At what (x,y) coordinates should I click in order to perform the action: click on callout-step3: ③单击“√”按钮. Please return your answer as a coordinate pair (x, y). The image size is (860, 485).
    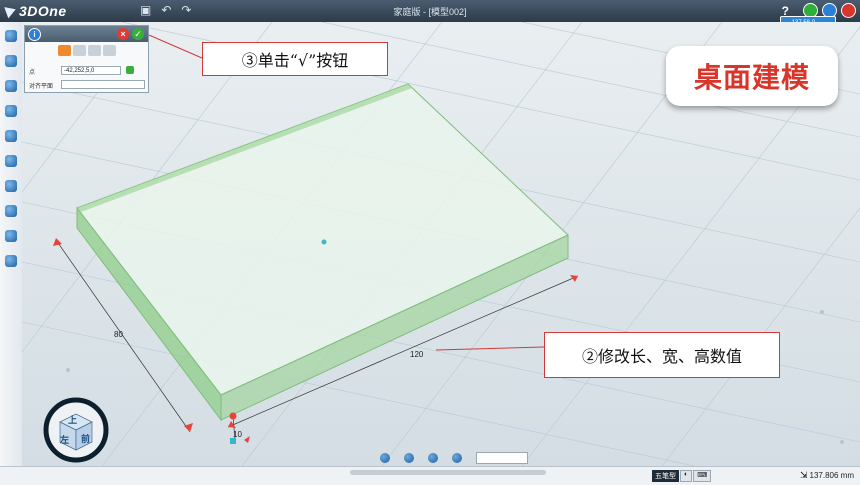
    Looking at the image, I should click on (295, 59).